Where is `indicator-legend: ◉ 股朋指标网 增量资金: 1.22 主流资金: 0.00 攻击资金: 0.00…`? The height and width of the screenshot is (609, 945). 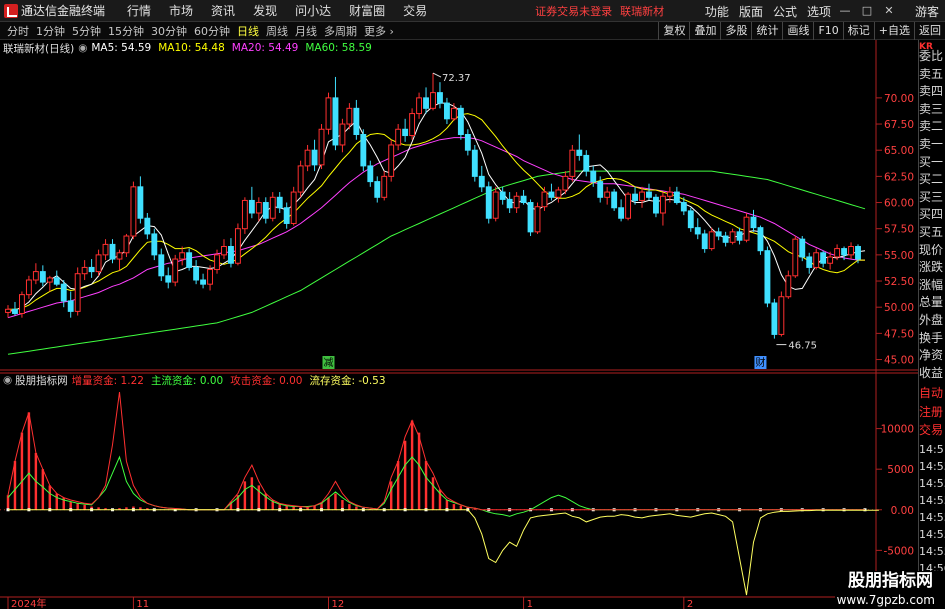 indicator-legend: ◉ 股朋指标网 增量资金: 1.22 主流资金: 0.00 攻击资金: 0.00… is located at coordinates (196, 380).